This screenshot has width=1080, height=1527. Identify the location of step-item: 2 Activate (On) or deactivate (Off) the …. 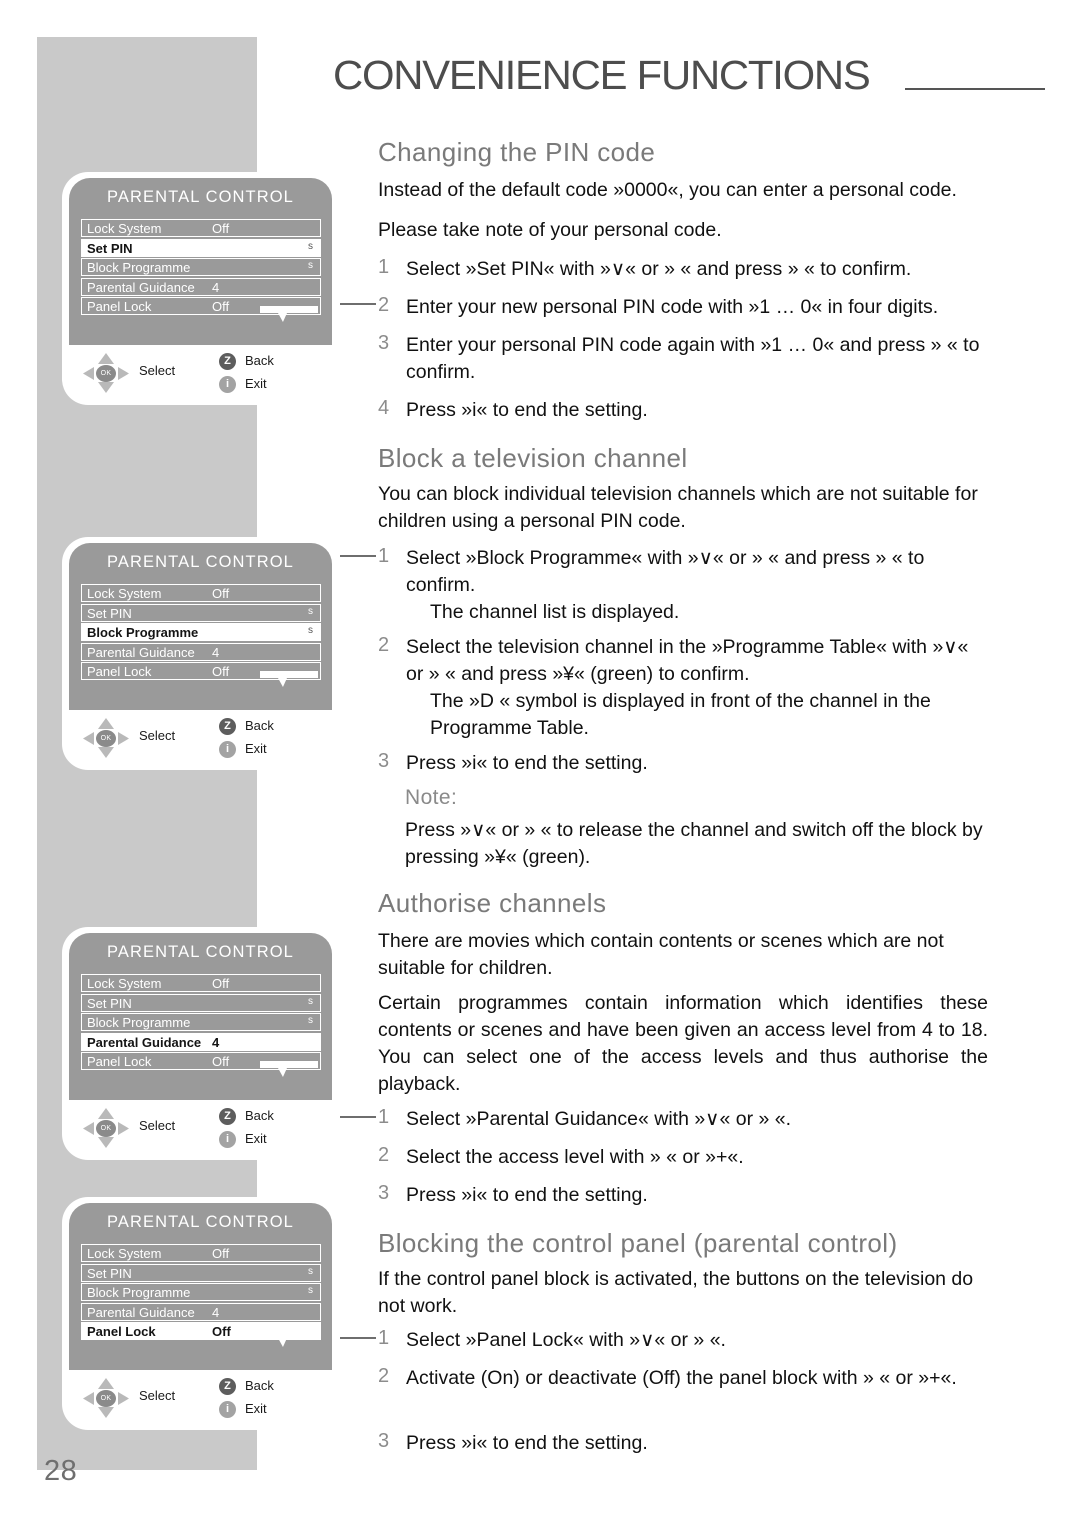
(683, 1378).